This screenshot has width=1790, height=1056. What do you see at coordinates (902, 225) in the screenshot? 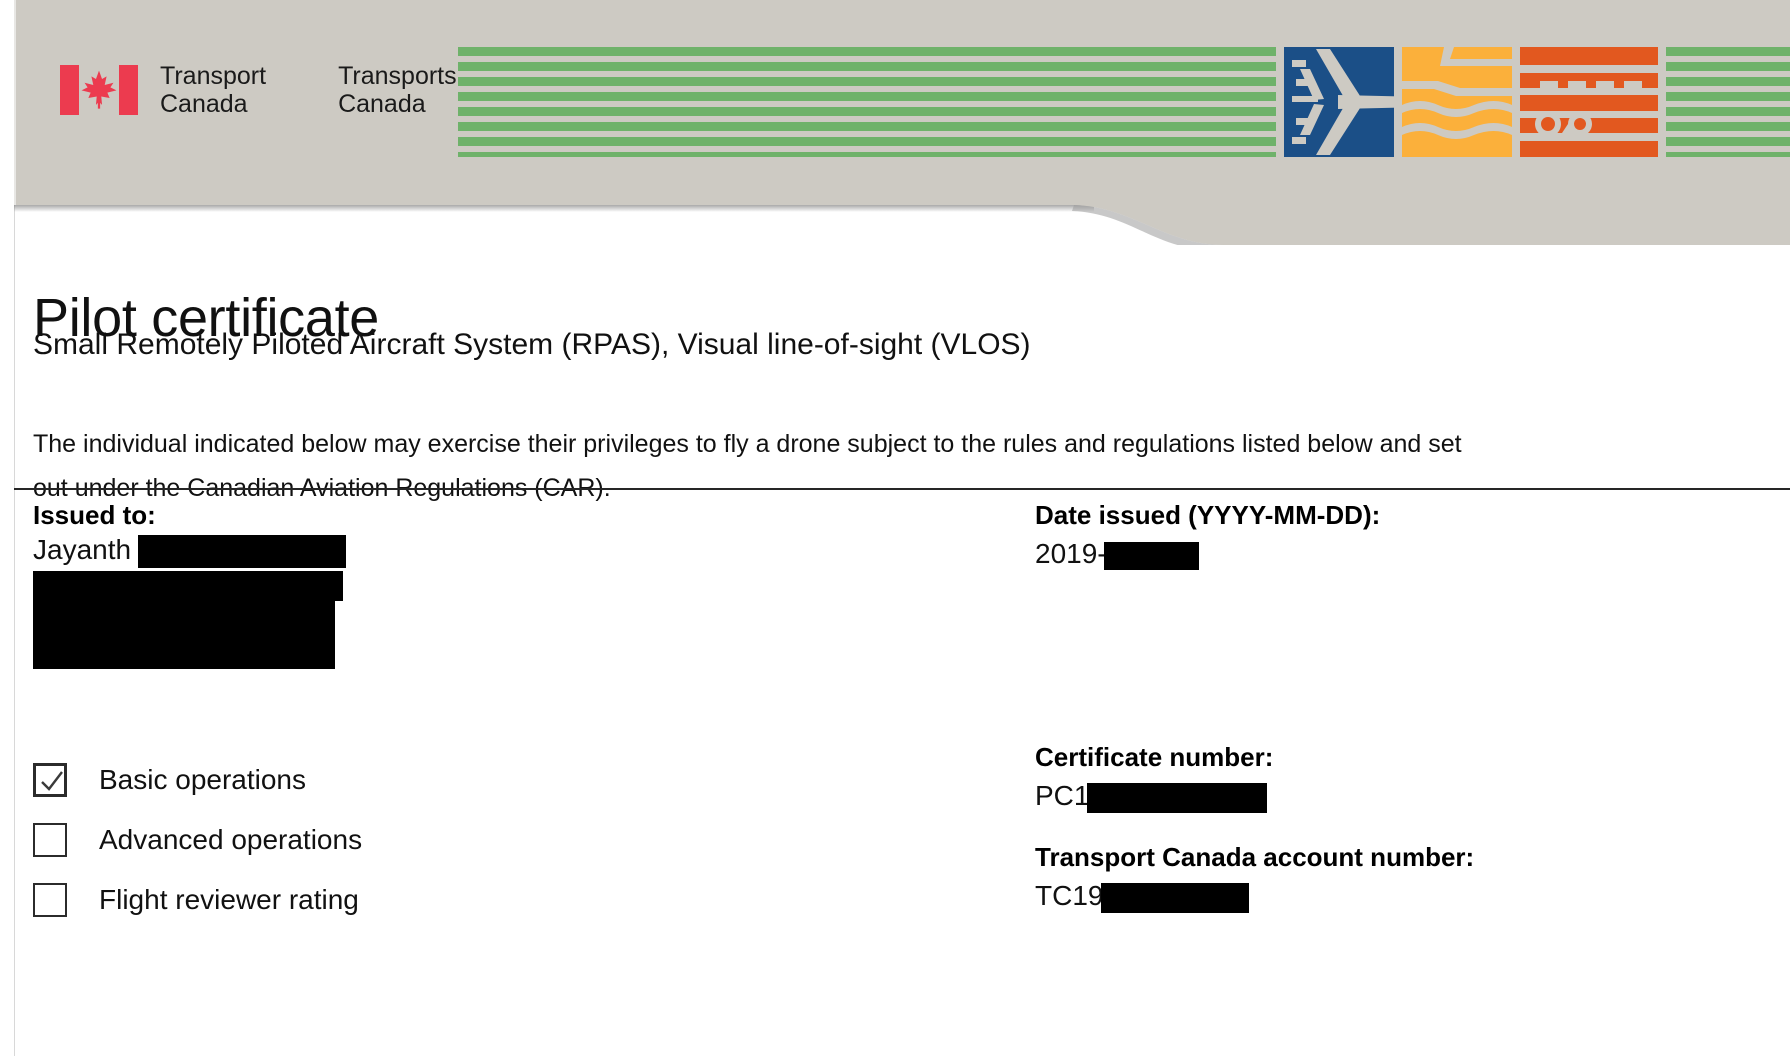
I see `header-curved-tail` at bounding box center [902, 225].